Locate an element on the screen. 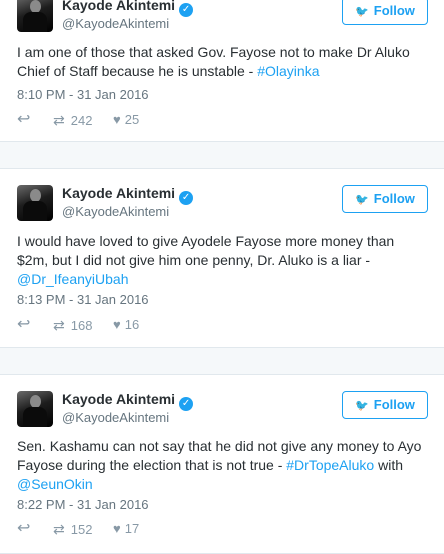 Image resolution: width=444 pixels, height=554 pixels. retweet-button: ⇄ 152 is located at coordinates (72, 529).